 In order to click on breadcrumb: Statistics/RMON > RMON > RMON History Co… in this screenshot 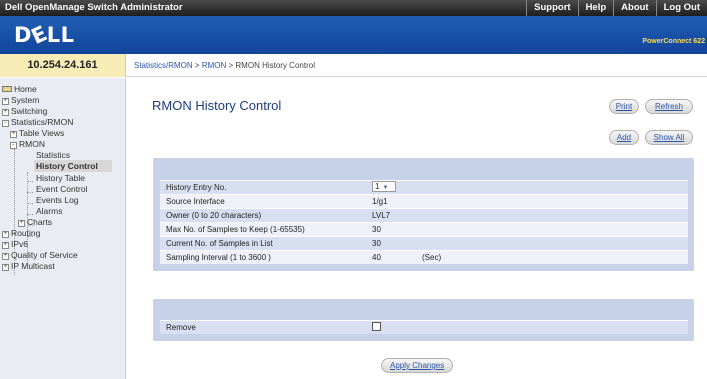, I will do `click(224, 65)`.